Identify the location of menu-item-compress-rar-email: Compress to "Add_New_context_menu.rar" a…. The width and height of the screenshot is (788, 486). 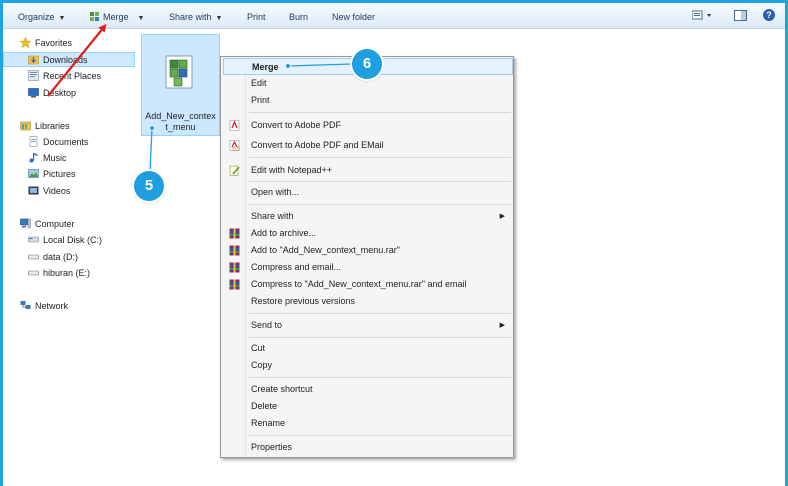
(368, 284).